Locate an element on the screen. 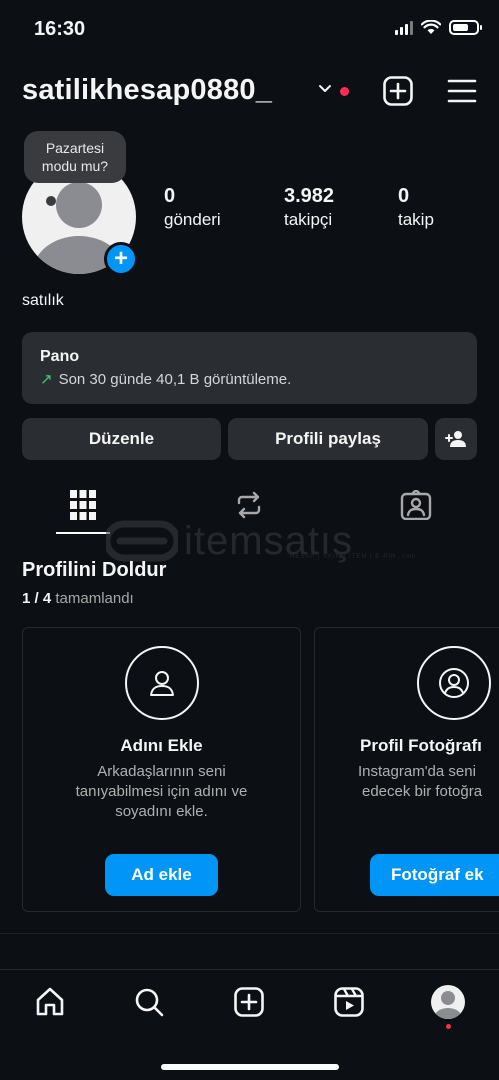 The height and width of the screenshot is (1080, 499). nav-profile-avatar is located at coordinates (448, 1002).